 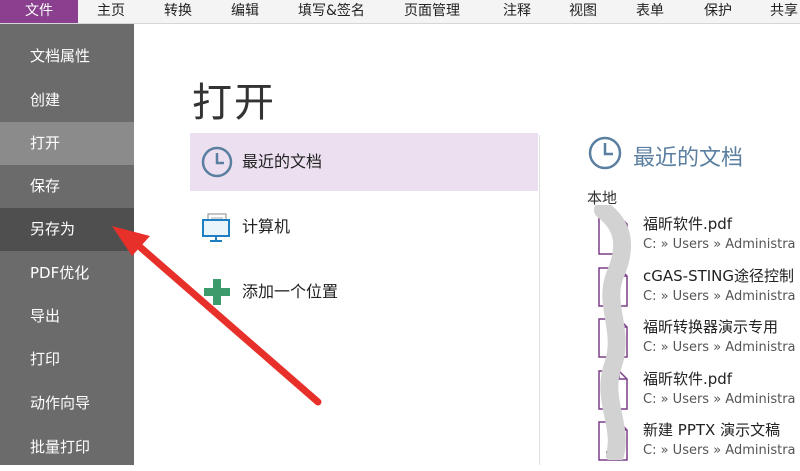 What do you see at coordinates (67, 447) in the screenshot?
I see `sidebar-item-batch-print: 批量打印` at bounding box center [67, 447].